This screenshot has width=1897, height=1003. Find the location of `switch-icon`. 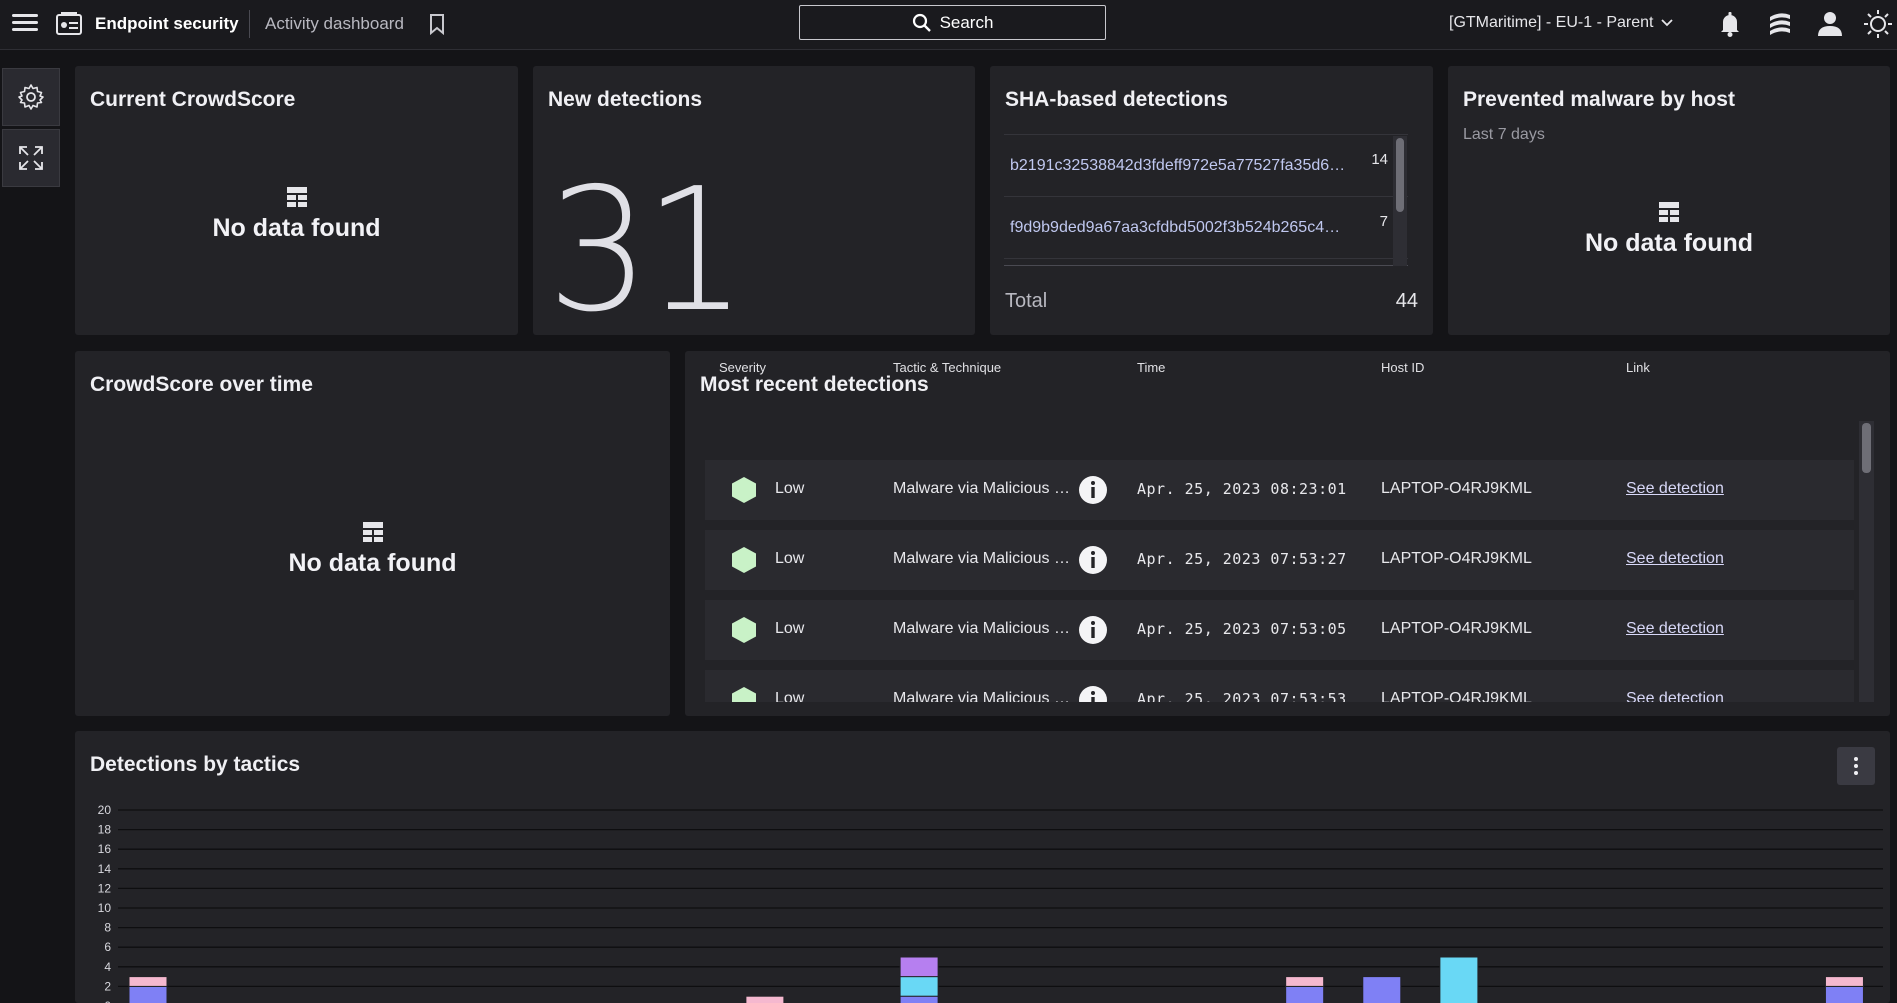

switch-icon is located at coordinates (1780, 24).